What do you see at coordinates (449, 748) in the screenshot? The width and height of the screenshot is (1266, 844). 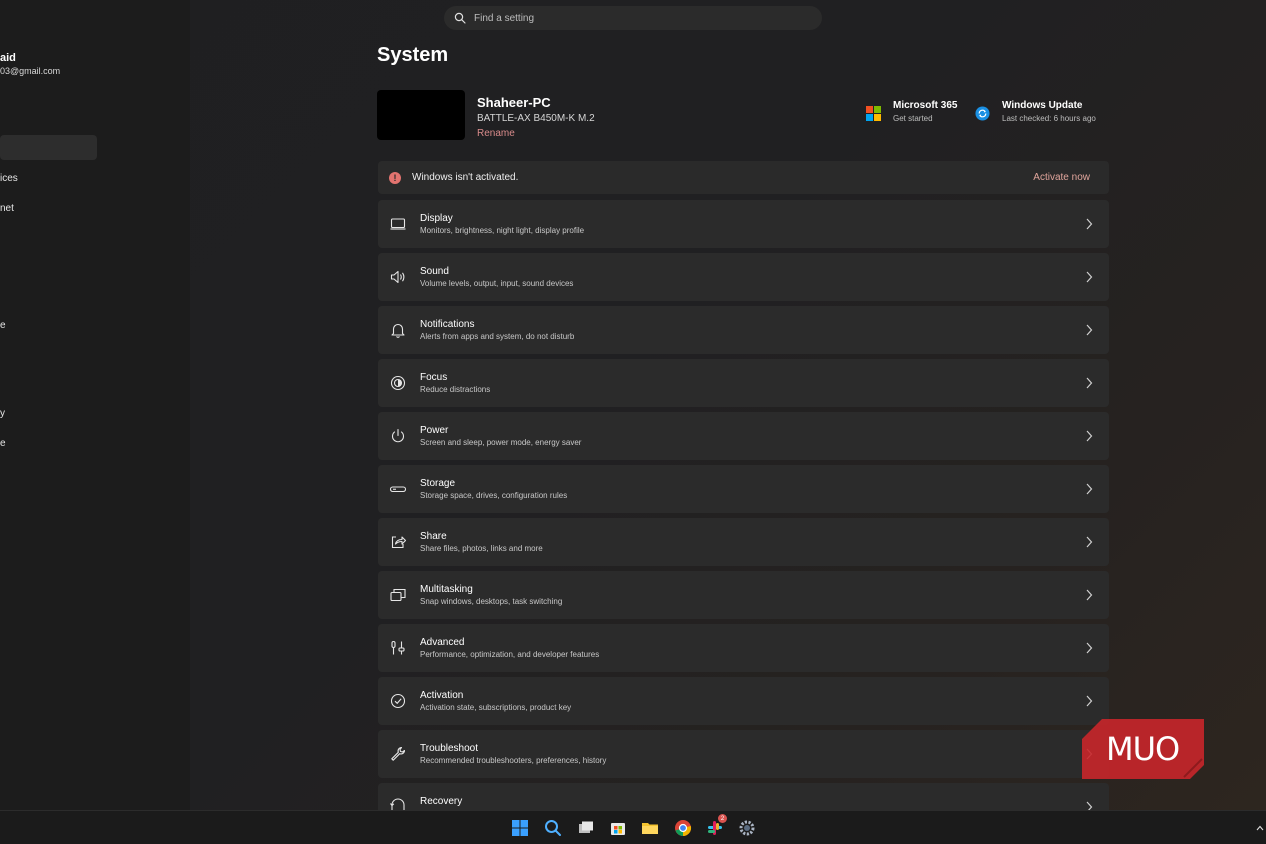 I see `setting-title: Troubleshoot` at bounding box center [449, 748].